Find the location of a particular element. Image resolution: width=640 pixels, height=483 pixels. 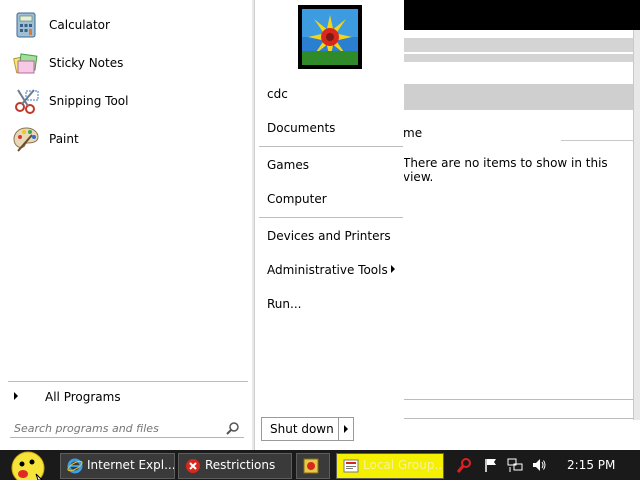

program-label: Sticky Notes is located at coordinates (86, 63).